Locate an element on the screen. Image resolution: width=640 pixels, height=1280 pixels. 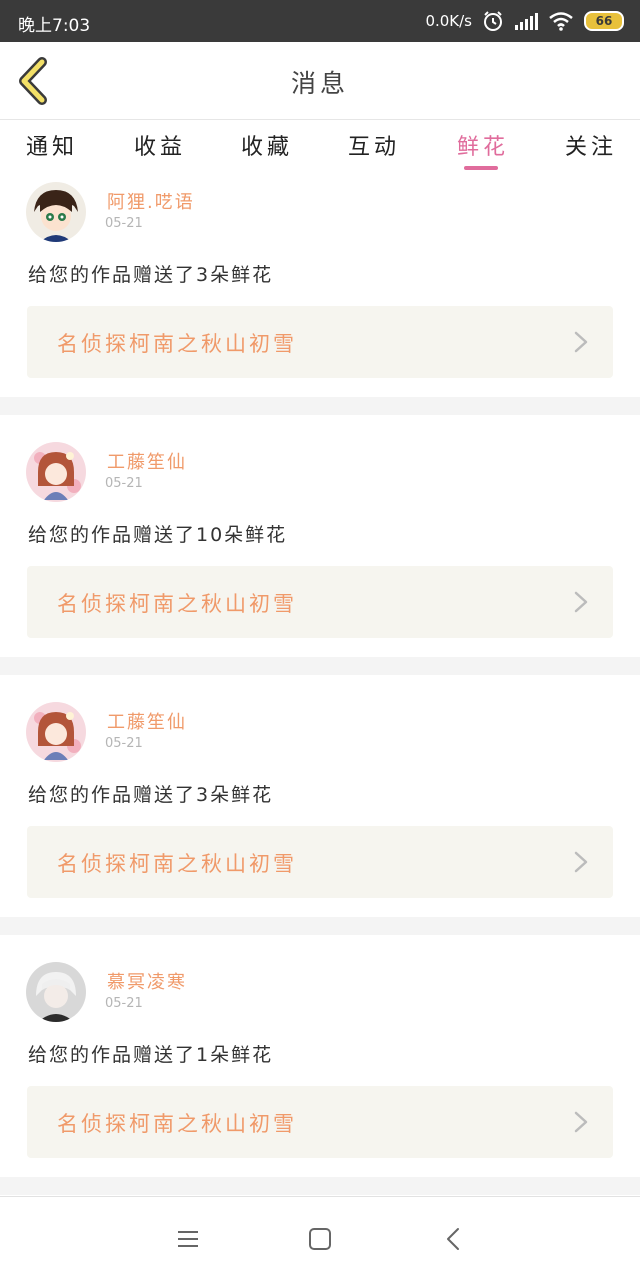
tab-favorites: 收藏 is located at coordinates (267, 145).